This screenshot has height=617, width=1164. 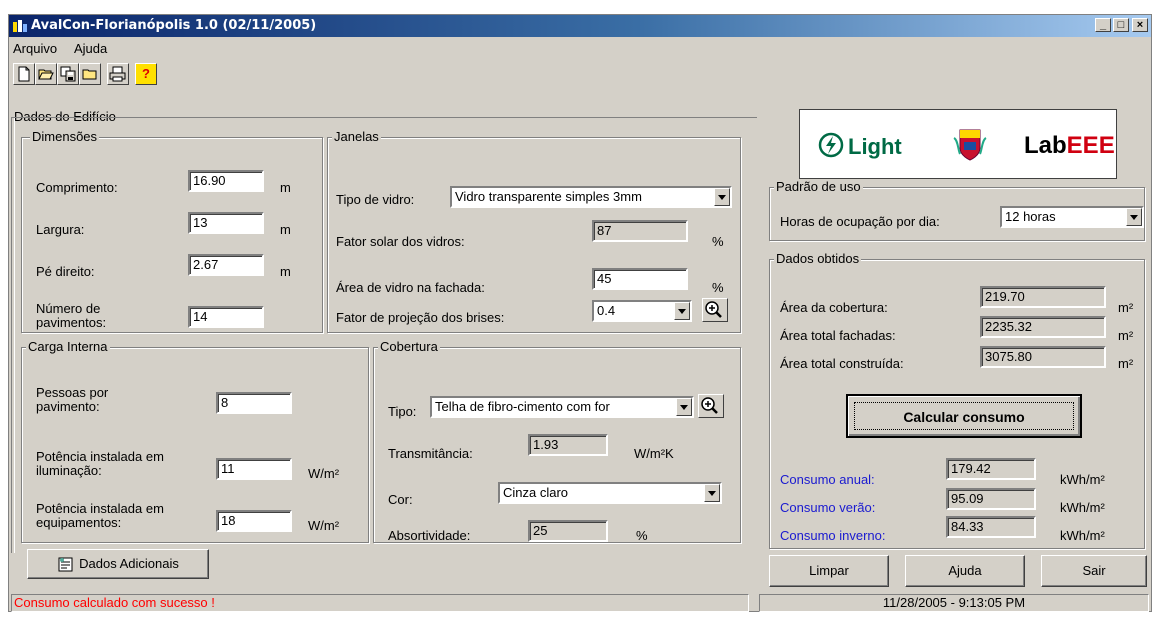 I want to click on calculate-button-label: Calcular consumo, so click(x=964, y=416).